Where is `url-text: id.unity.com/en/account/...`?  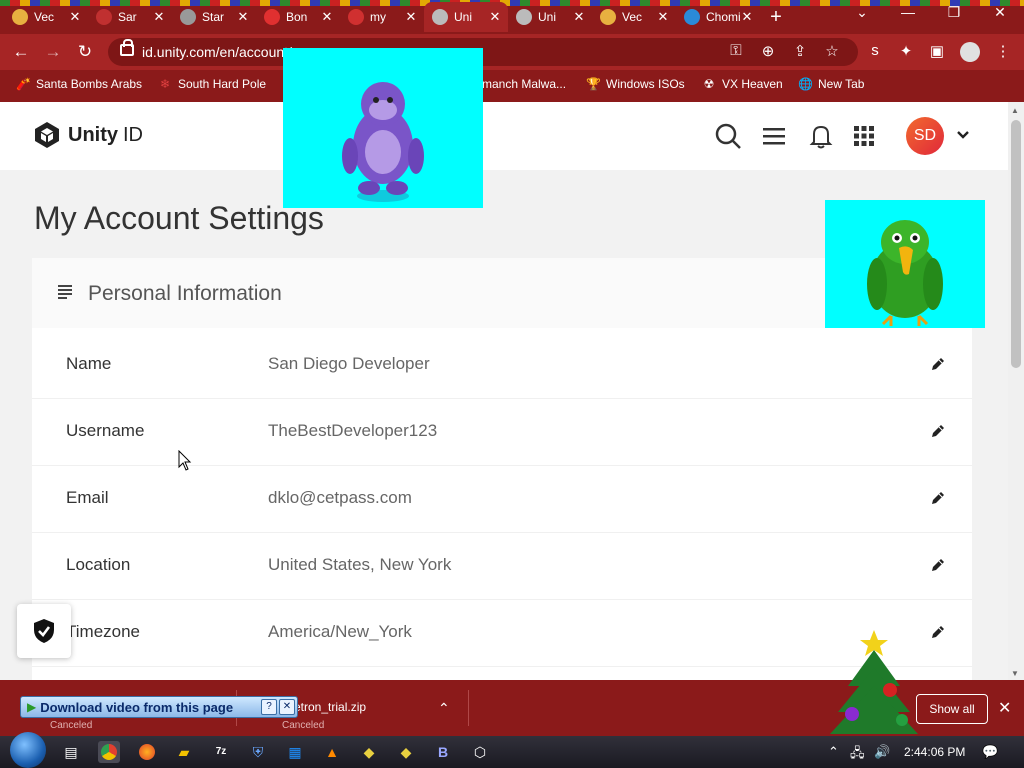 url-text: id.unity.com/en/account/... is located at coordinates (223, 52).